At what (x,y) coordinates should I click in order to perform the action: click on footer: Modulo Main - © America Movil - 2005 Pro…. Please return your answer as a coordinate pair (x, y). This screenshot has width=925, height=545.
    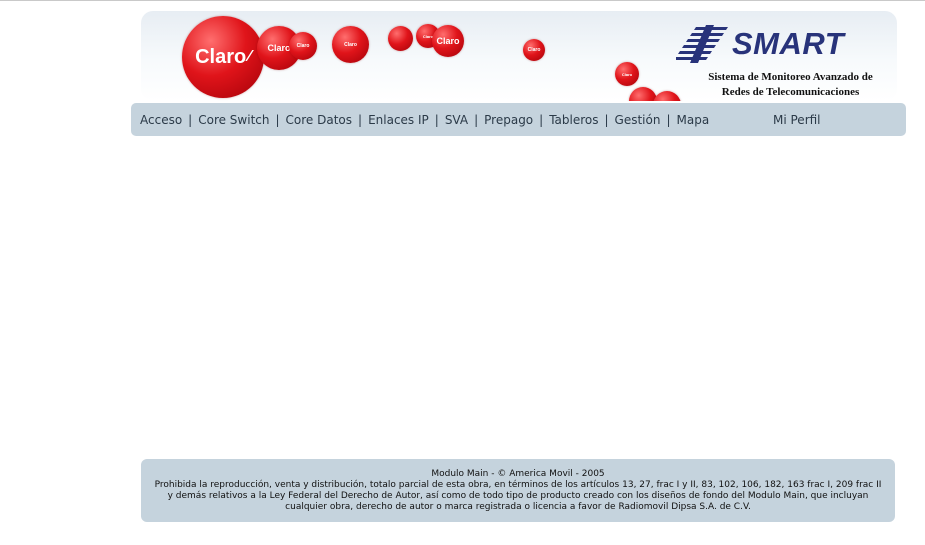
    Looking at the image, I should click on (518, 490).